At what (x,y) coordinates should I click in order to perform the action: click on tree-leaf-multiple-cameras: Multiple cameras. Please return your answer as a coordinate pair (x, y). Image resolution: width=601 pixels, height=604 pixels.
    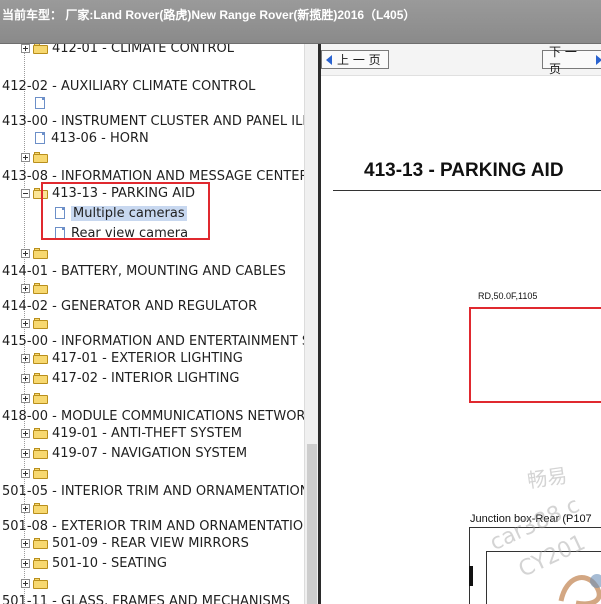
    Looking at the image, I should click on (121, 213).